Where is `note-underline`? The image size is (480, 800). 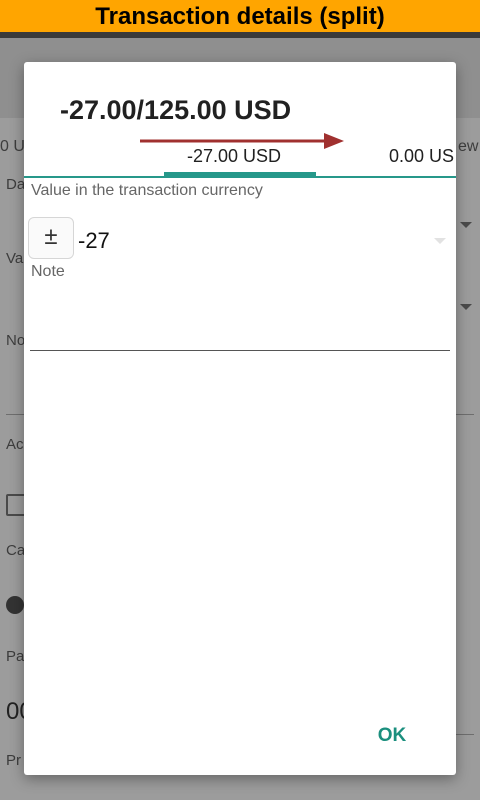 note-underline is located at coordinates (240, 350).